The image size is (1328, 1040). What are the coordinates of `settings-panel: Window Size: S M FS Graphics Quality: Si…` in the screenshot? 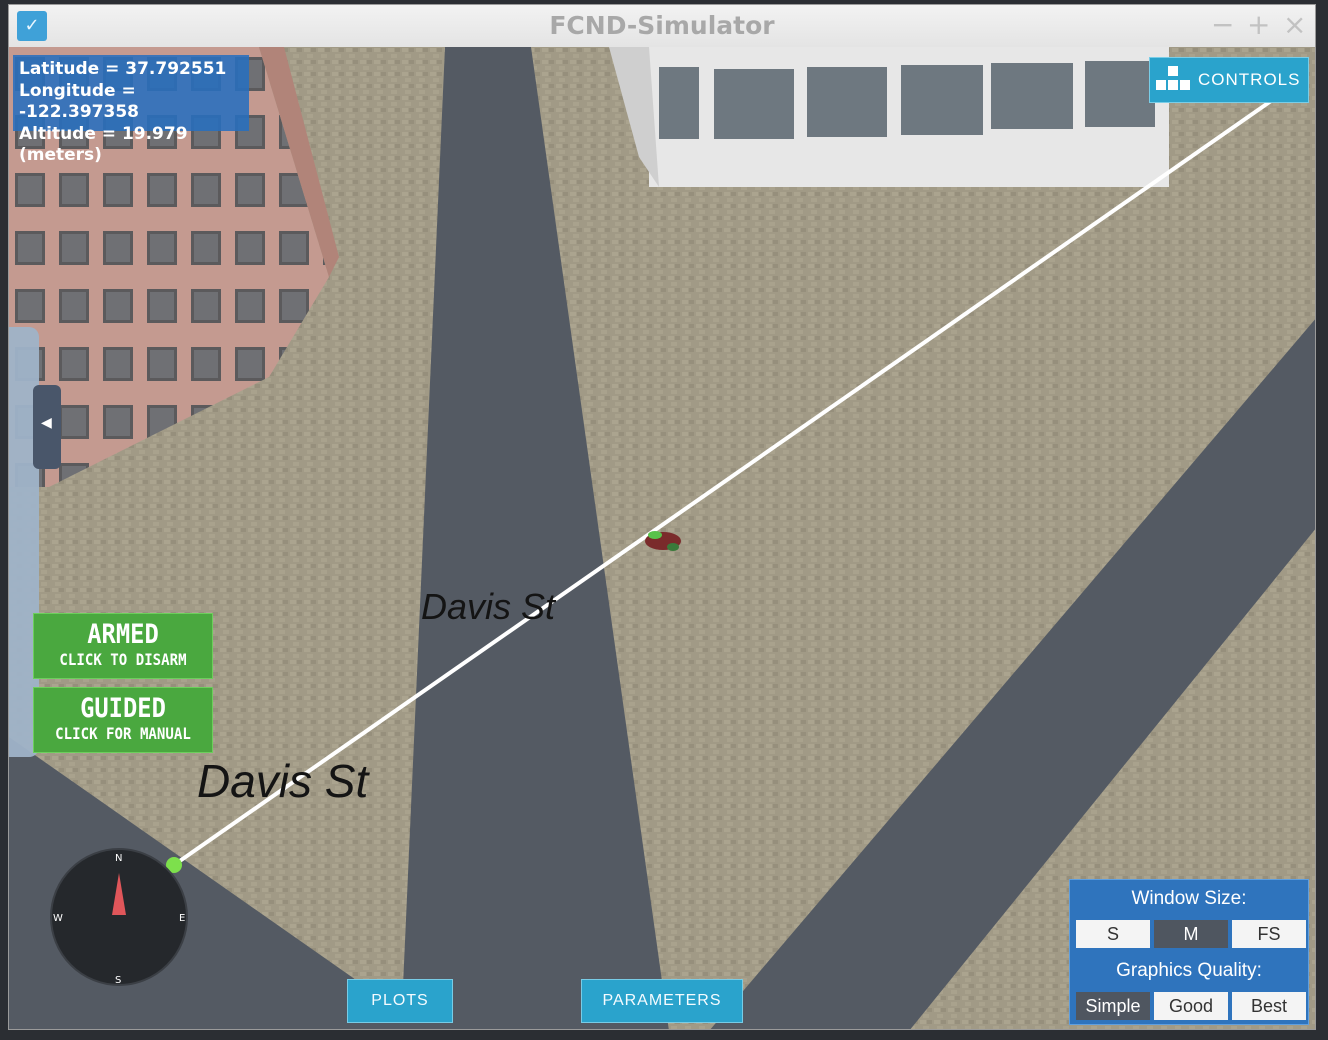 It's located at (1189, 952).